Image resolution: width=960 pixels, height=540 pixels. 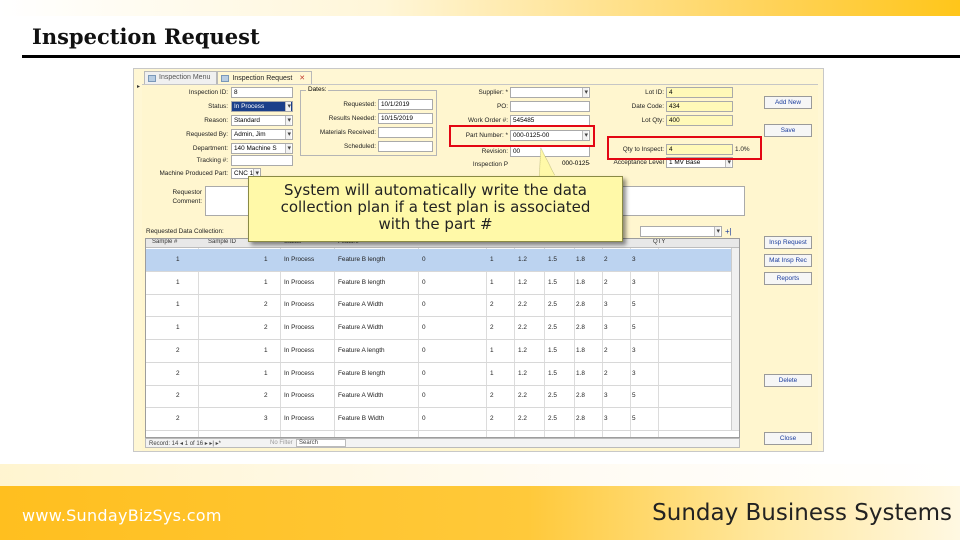 What do you see at coordinates (735, 339) in the screenshot?
I see `grid-scrollbar` at bounding box center [735, 339].